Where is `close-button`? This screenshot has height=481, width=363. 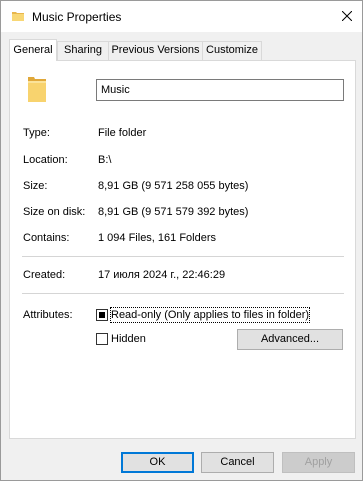 close-button is located at coordinates (347, 16).